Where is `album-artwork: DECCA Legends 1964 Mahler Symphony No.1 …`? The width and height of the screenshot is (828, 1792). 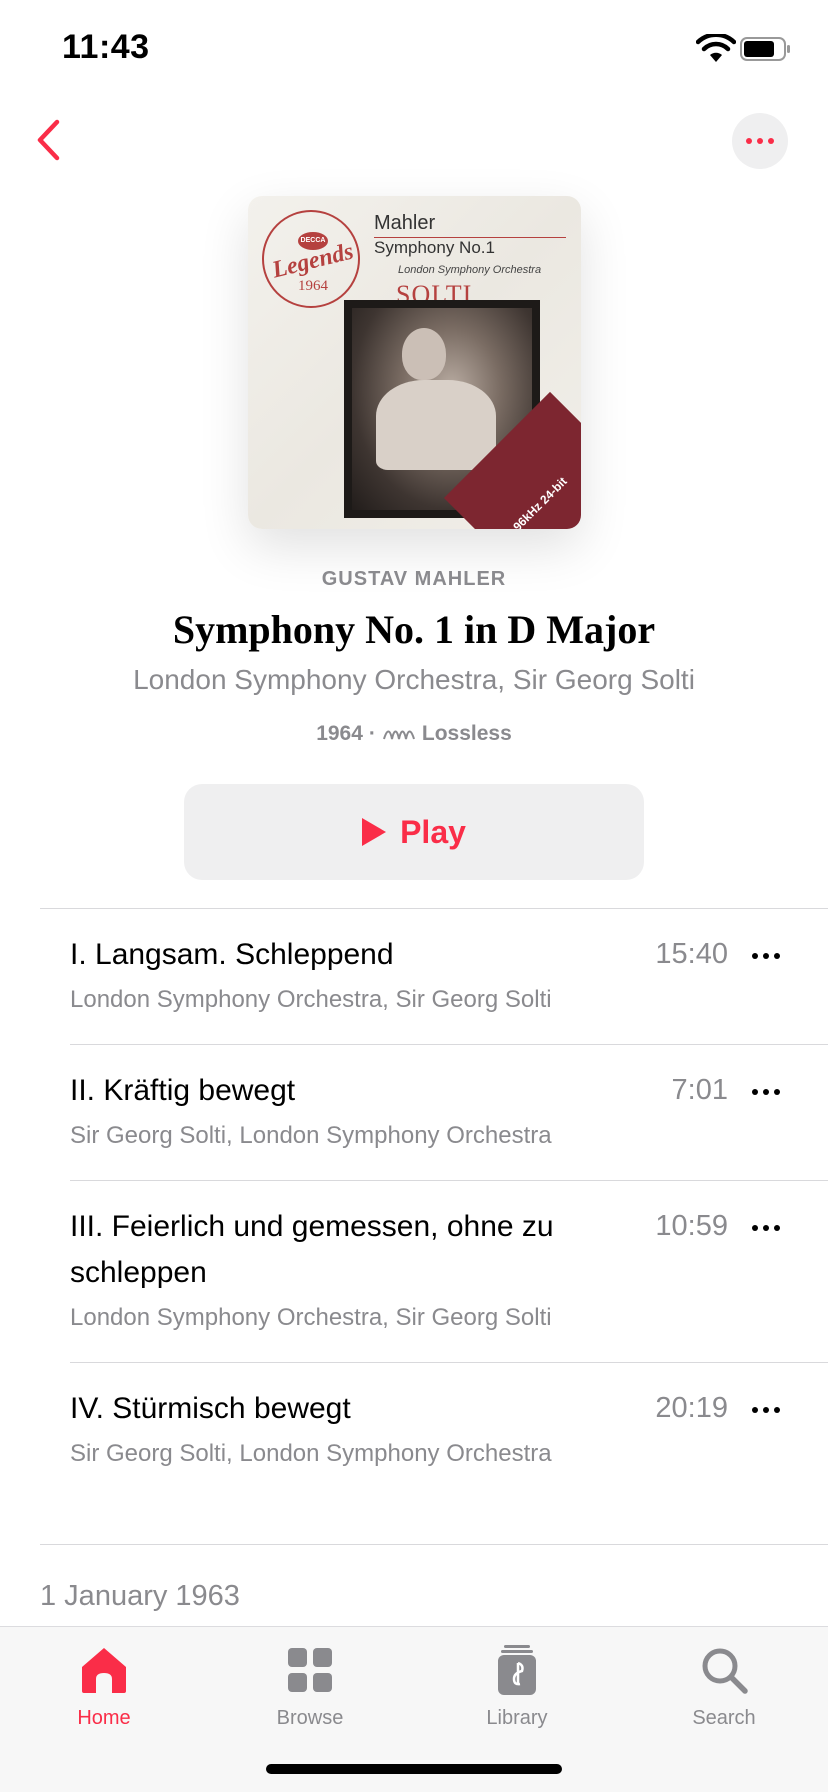 album-artwork: DECCA Legends 1964 Mahler Symphony No.1 … is located at coordinates (414, 362).